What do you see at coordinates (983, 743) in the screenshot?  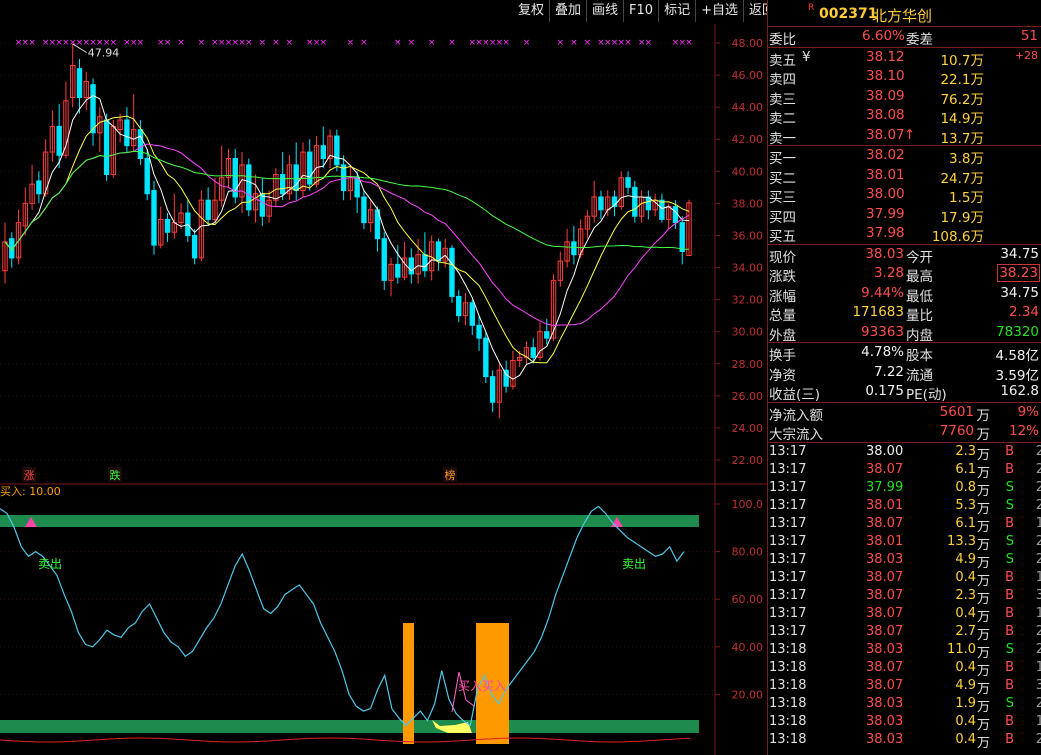 I see `trade-unit: 万` at bounding box center [983, 743].